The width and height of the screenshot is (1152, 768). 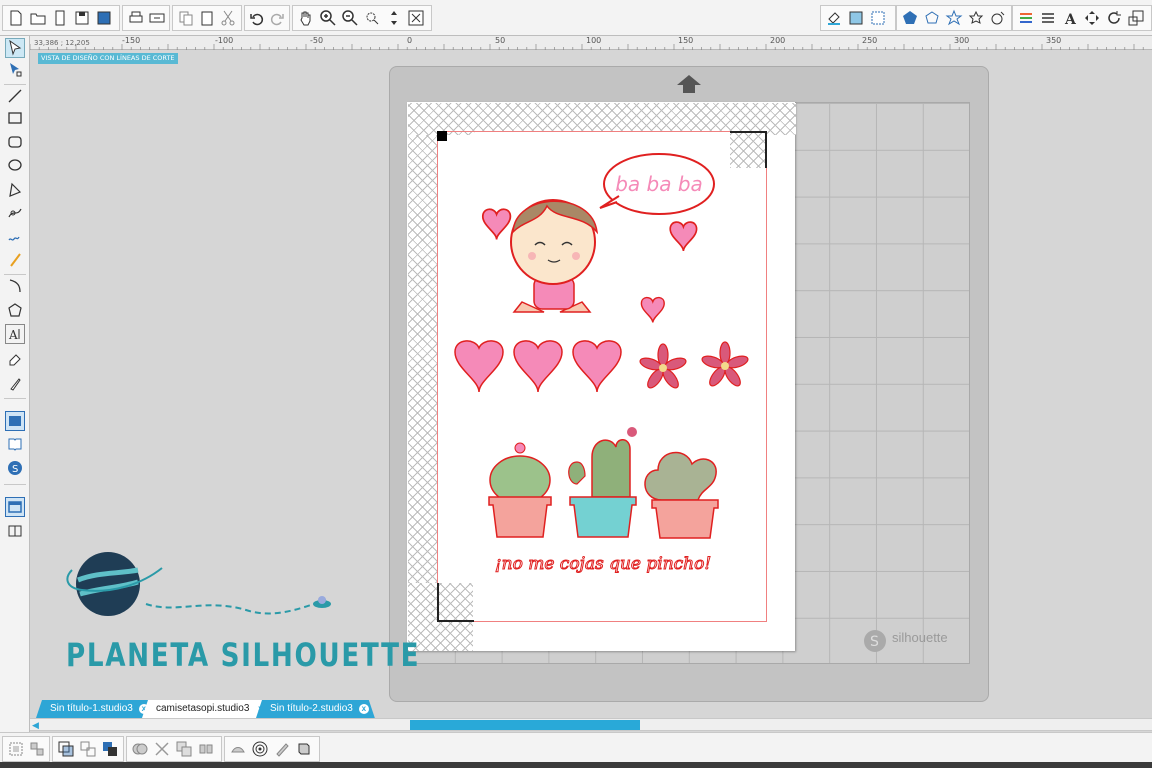 What do you see at coordinates (394, 18) in the screenshot?
I see `pan-arrow-icon` at bounding box center [394, 18].